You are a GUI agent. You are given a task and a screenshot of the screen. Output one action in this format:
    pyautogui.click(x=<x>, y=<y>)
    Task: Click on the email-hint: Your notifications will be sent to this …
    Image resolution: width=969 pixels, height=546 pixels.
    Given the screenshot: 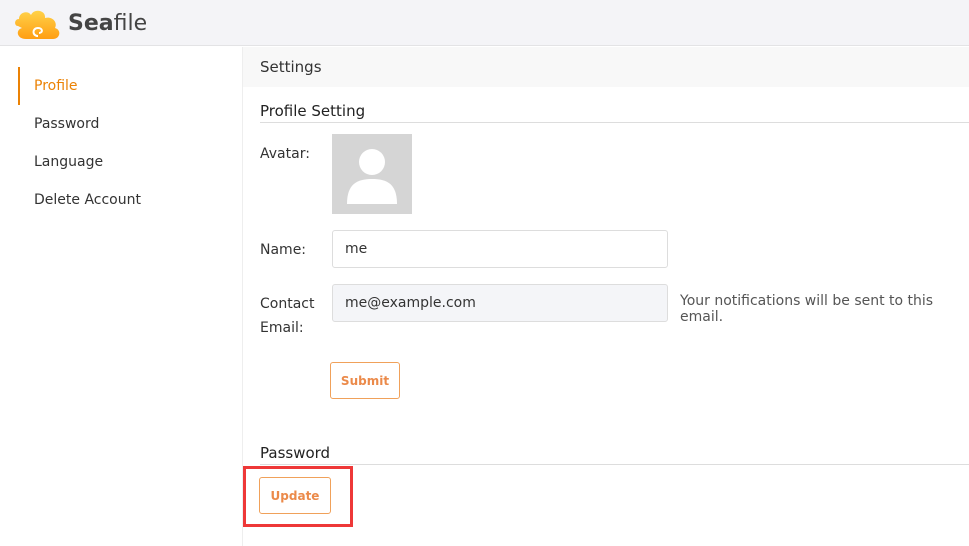 What is the action you would take?
    pyautogui.click(x=807, y=309)
    